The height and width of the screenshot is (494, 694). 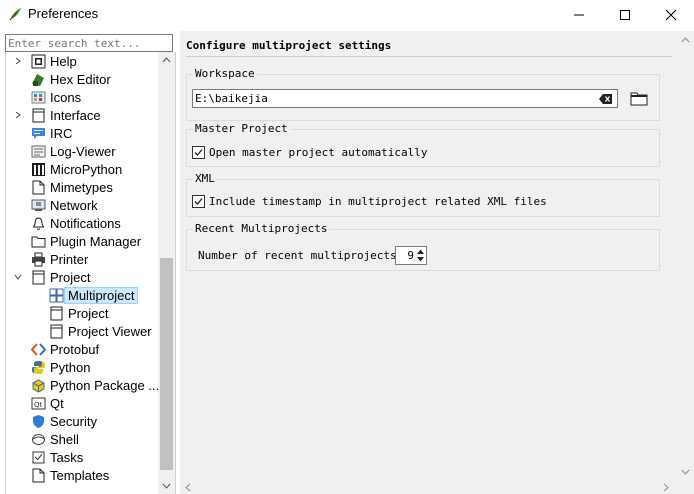 What do you see at coordinates (606, 99) in the screenshot?
I see `clear-text-icon` at bounding box center [606, 99].